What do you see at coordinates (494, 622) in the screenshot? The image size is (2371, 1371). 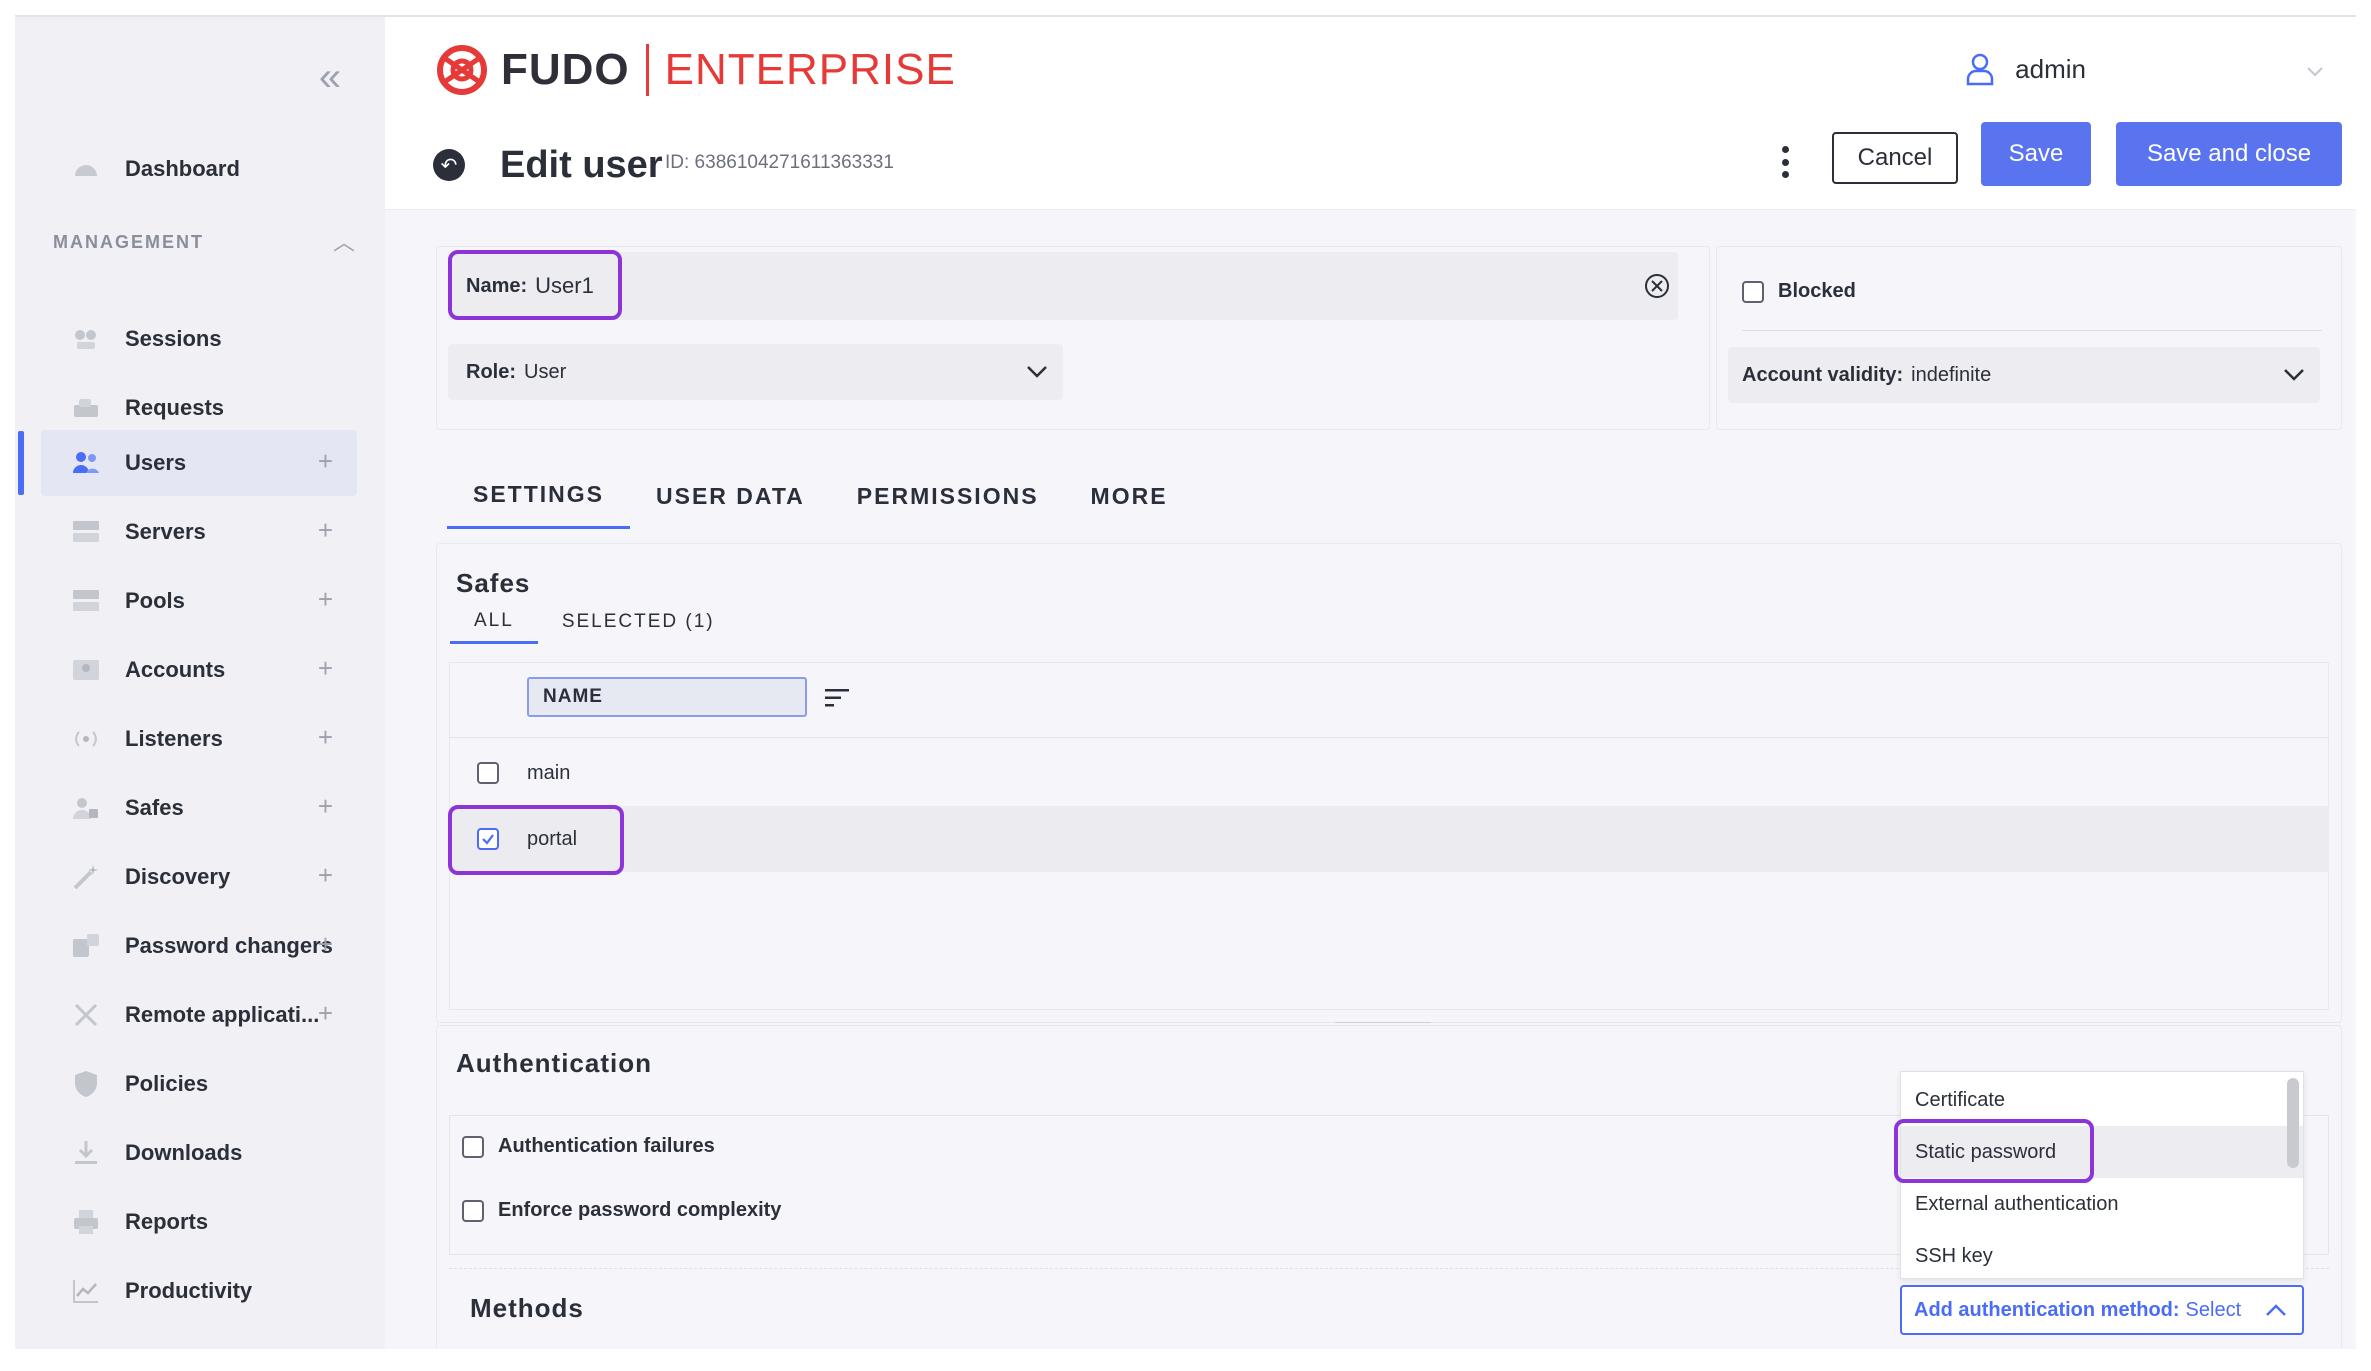 I see `subtab-all: ALL` at bounding box center [494, 622].